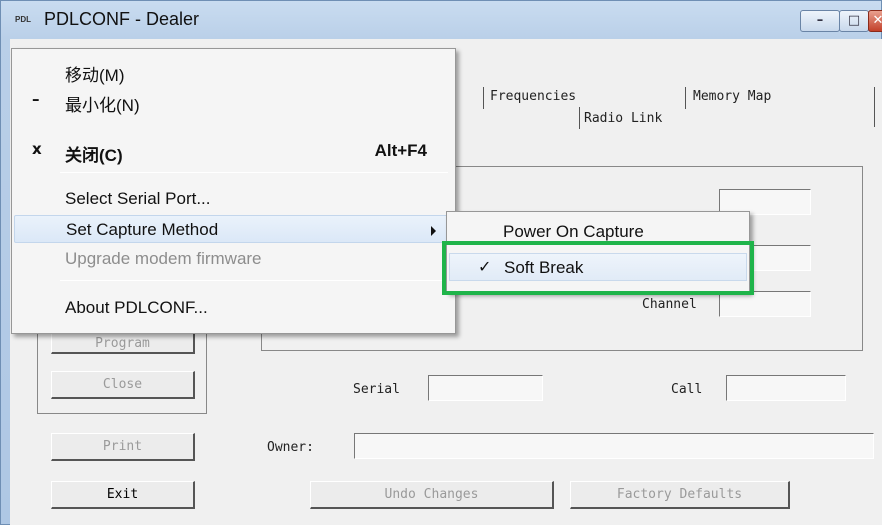 The height and width of the screenshot is (525, 882). What do you see at coordinates (573, 231) in the screenshot?
I see `submenu-item-label: Power On Capture` at bounding box center [573, 231].